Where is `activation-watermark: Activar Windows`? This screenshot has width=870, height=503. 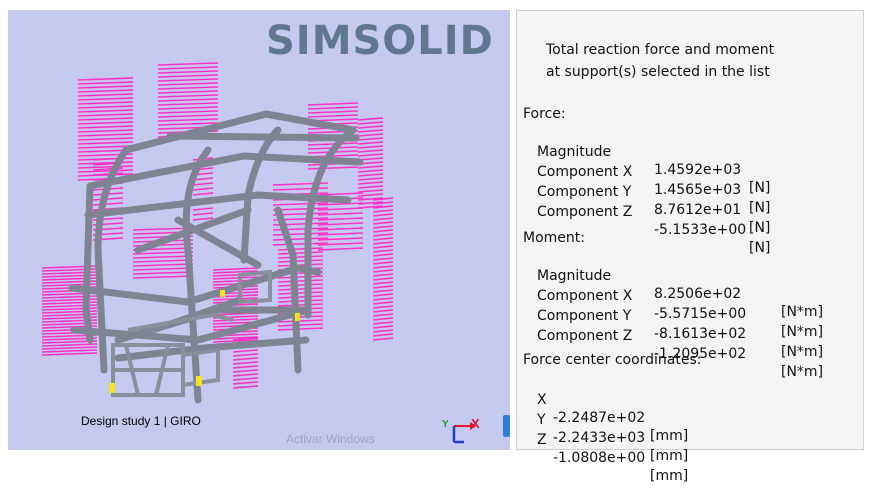 activation-watermark: Activar Windows is located at coordinates (330, 439).